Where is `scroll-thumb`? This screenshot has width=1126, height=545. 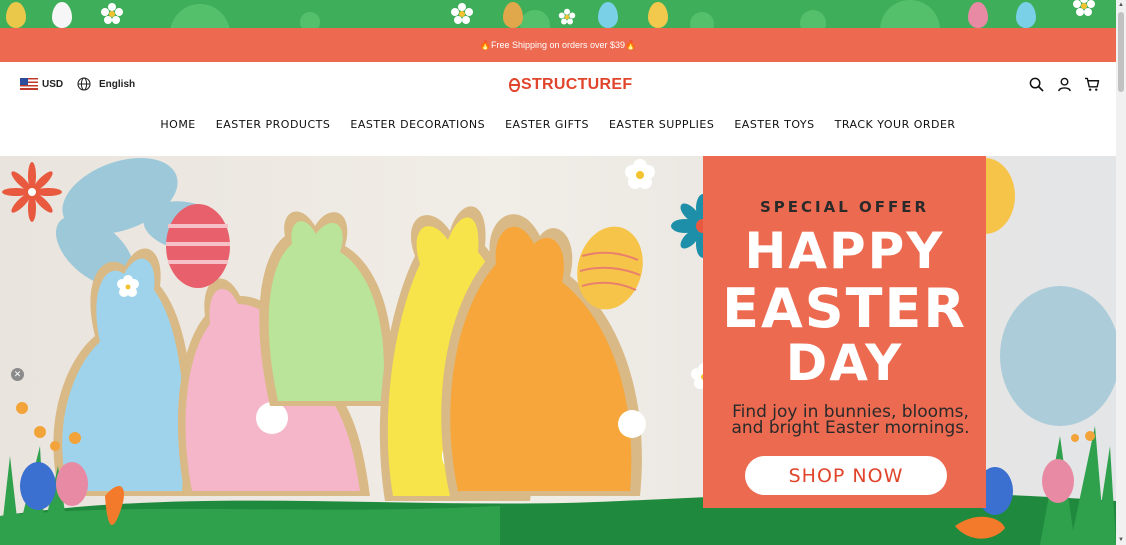
scroll-thumb is located at coordinates (1121, 52).